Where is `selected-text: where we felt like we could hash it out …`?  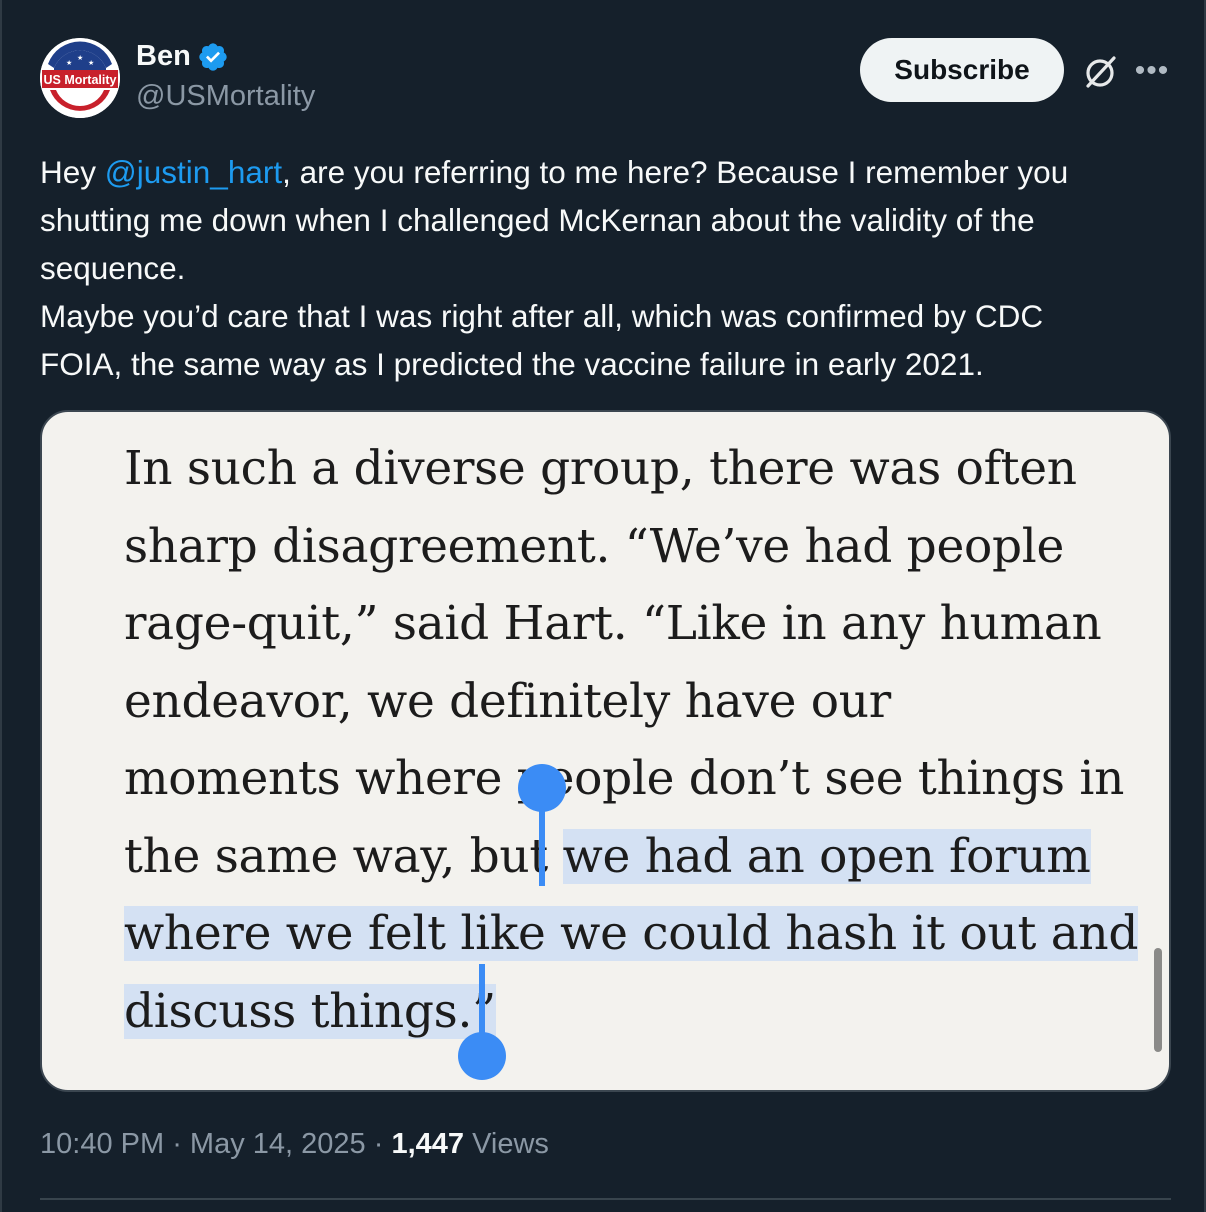 selected-text: where we felt like we could hash it out … is located at coordinates (631, 933).